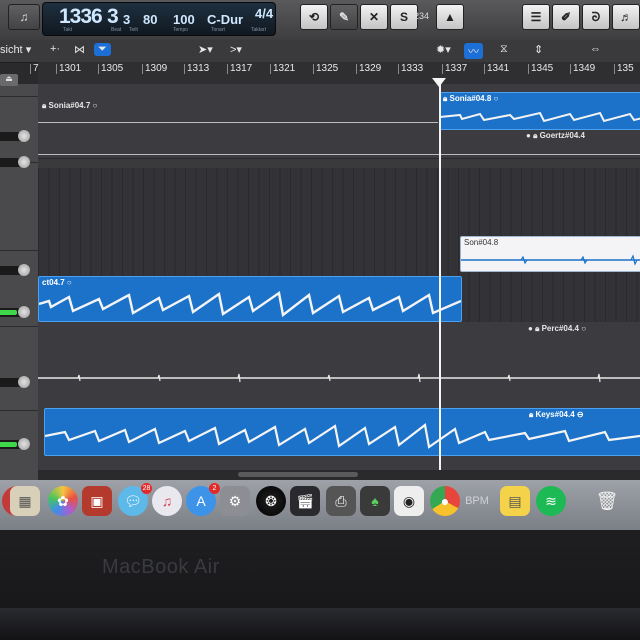  I want to click on list-icon: ☰, so click(536, 17).